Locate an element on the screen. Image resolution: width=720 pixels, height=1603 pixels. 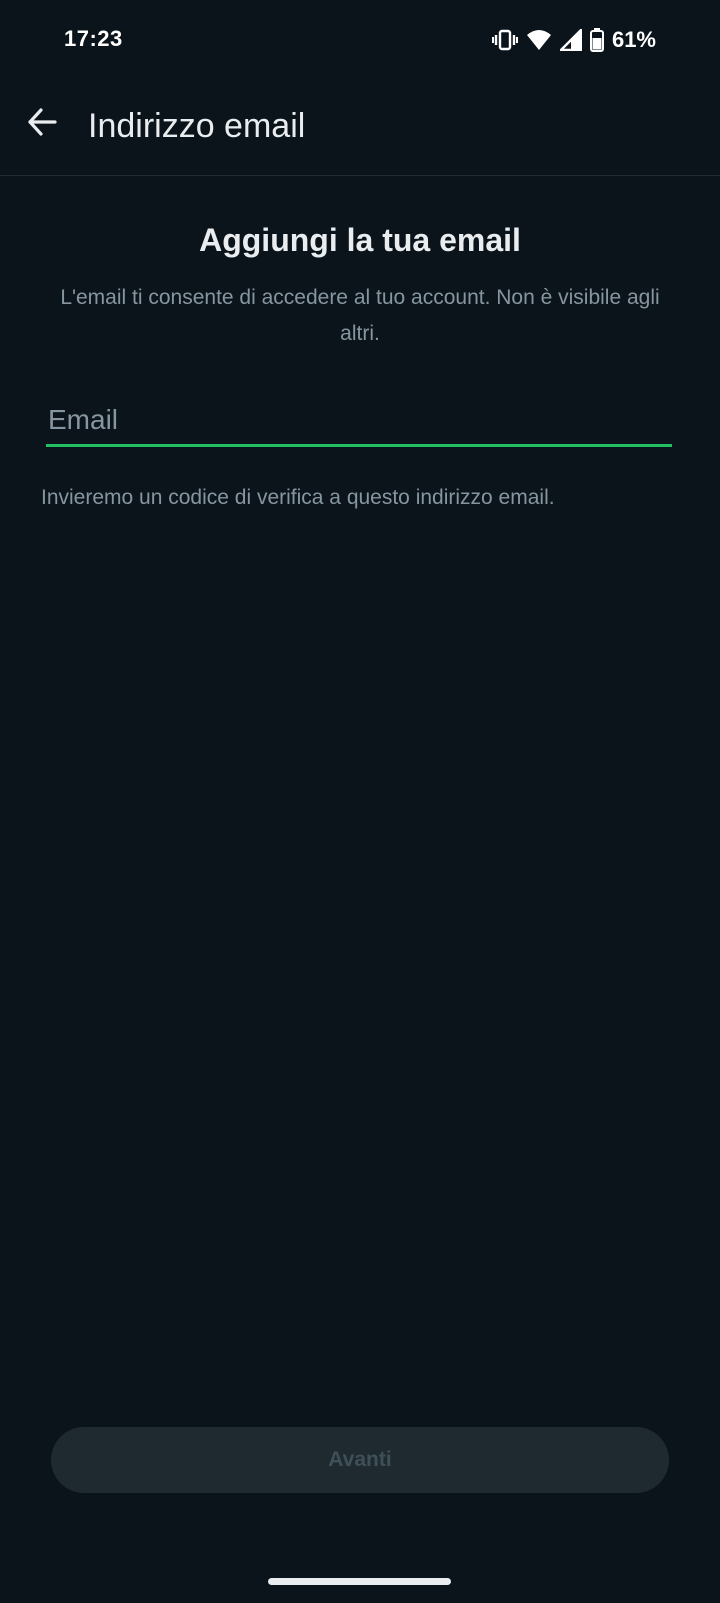
battery-percent: 61% is located at coordinates (633, 39).